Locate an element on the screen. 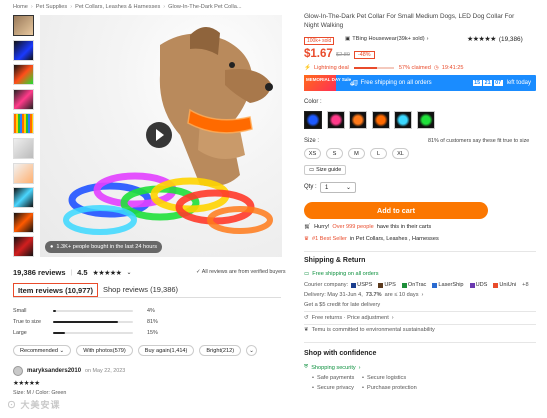 The width and height of the screenshot is (547, 418). shield-icon: ⛨ is located at coordinates (306, 367).